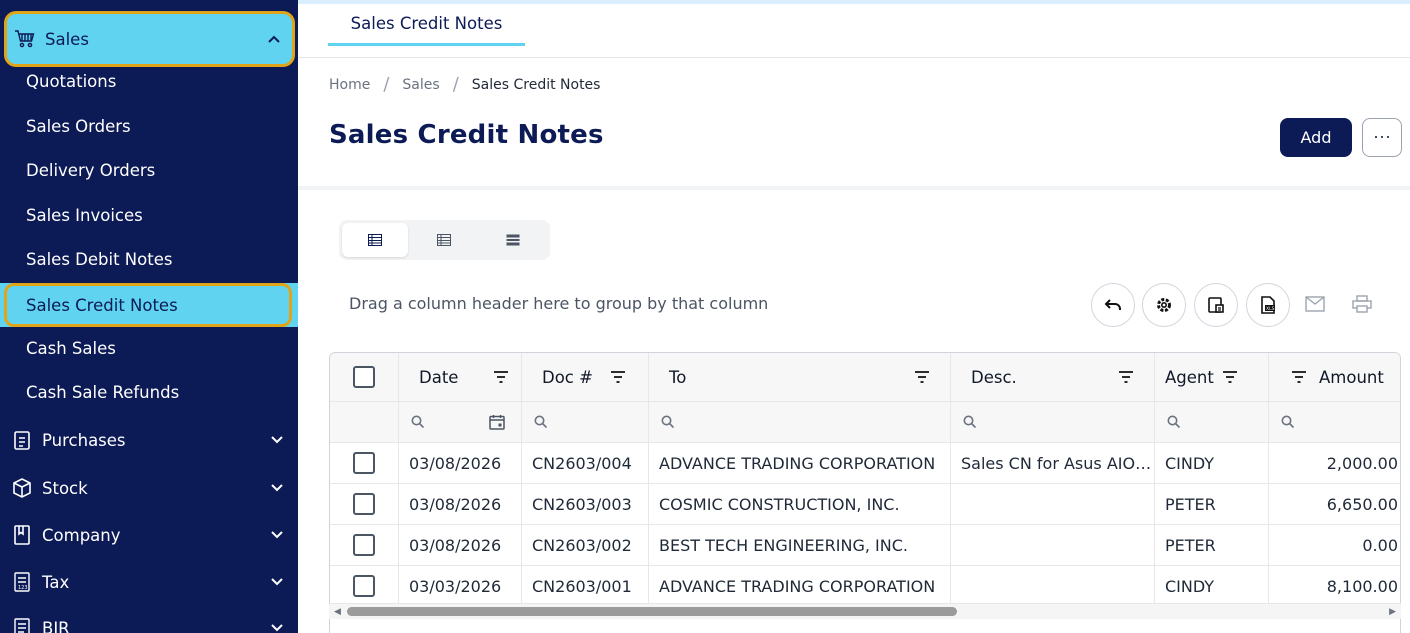 Image resolution: width=1410 pixels, height=633 pixels. Describe the element at coordinates (460, 463) in the screenshot. I see `cell-date: 03/08/2026` at that location.